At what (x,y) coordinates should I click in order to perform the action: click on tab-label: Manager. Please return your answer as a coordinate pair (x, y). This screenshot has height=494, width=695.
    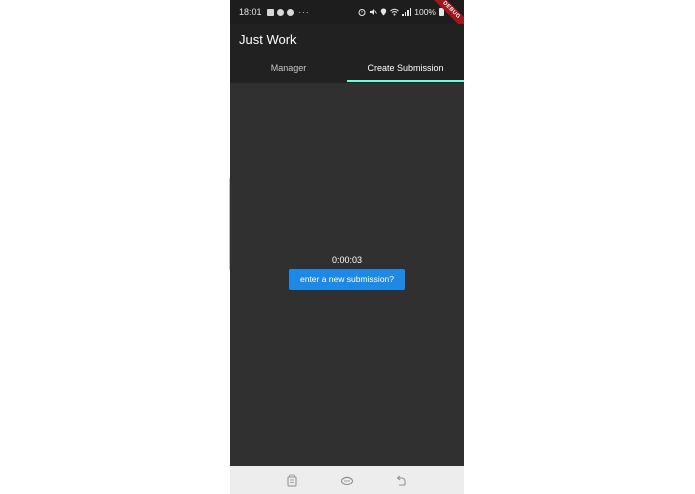
    Looking at the image, I should click on (288, 68).